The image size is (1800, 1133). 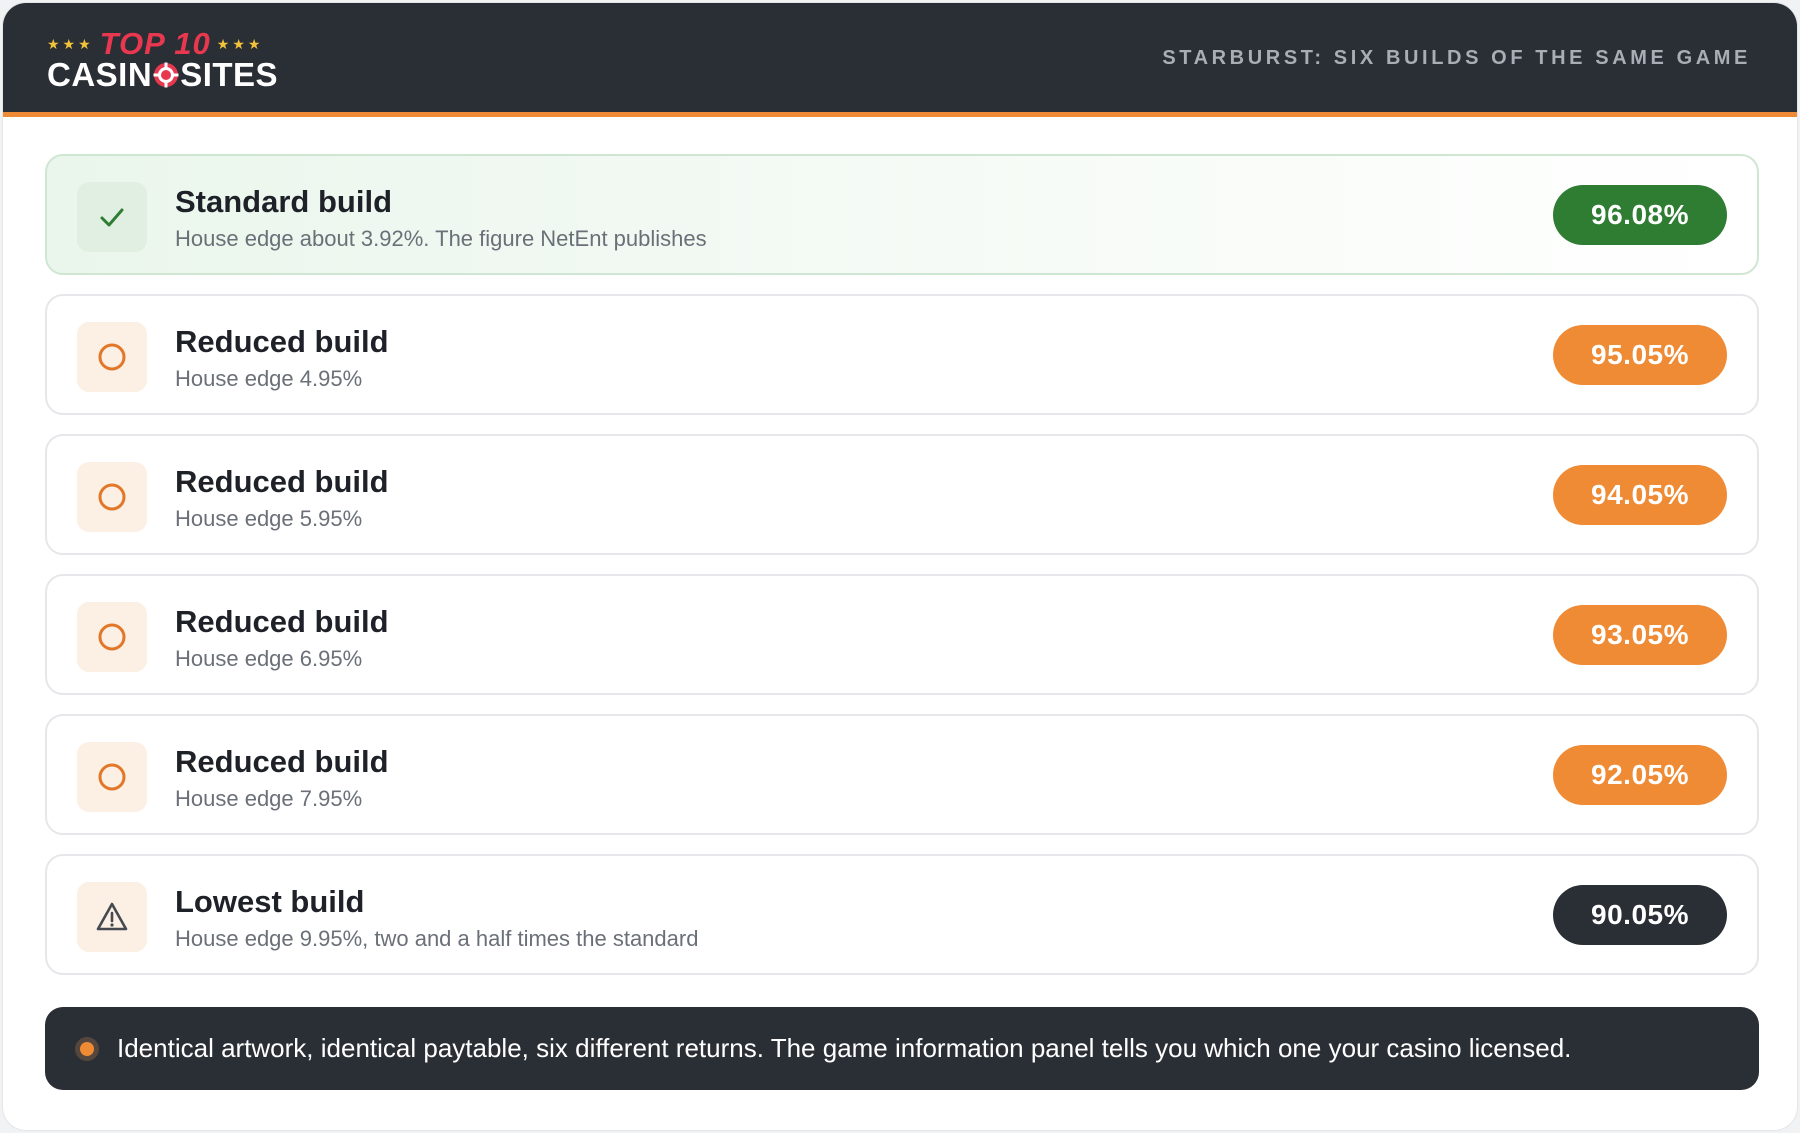 I want to click on build-rtp-badge: 93.05%, so click(x=1640, y=635).